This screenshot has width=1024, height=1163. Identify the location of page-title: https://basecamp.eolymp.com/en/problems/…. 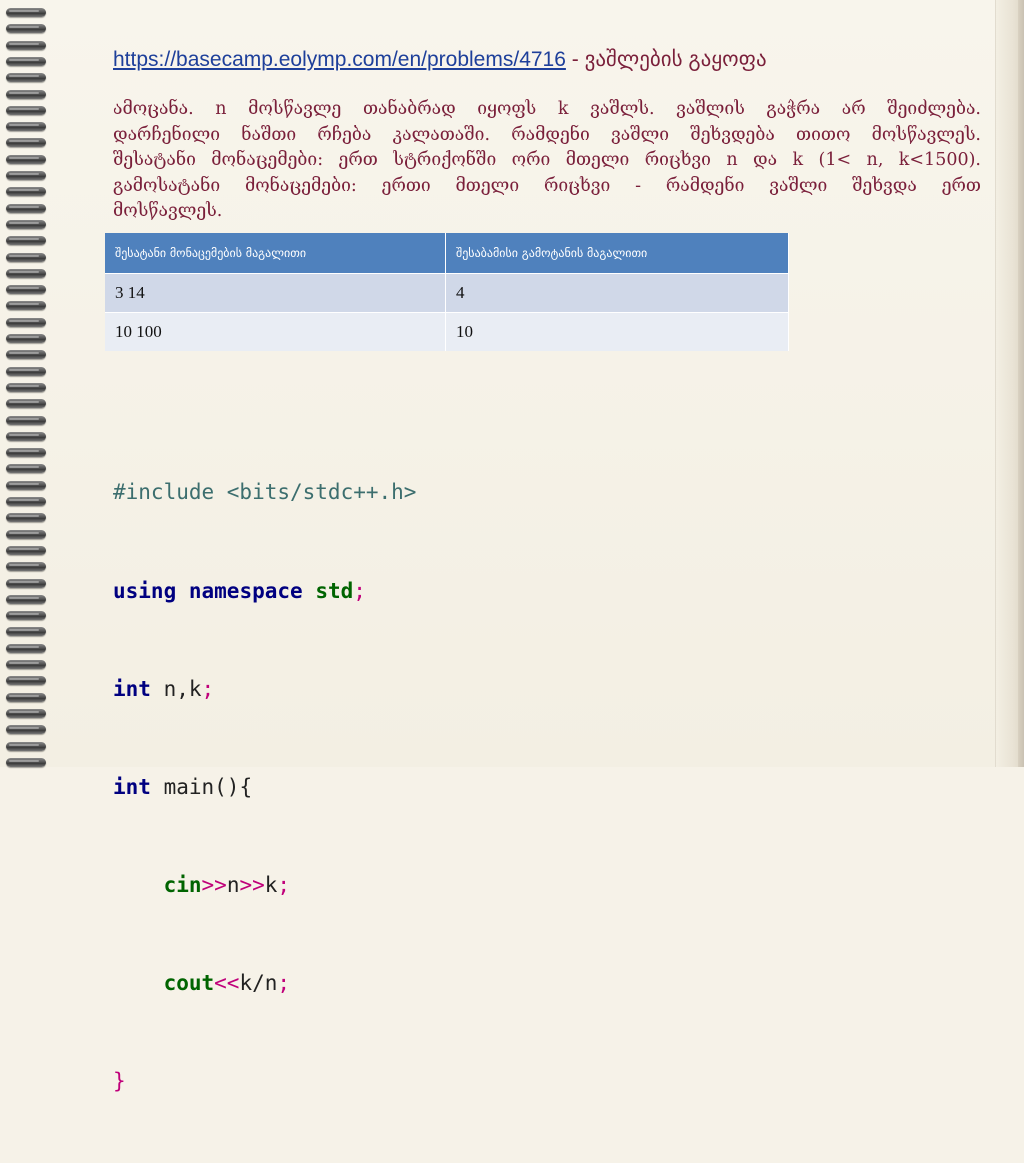
(440, 59).